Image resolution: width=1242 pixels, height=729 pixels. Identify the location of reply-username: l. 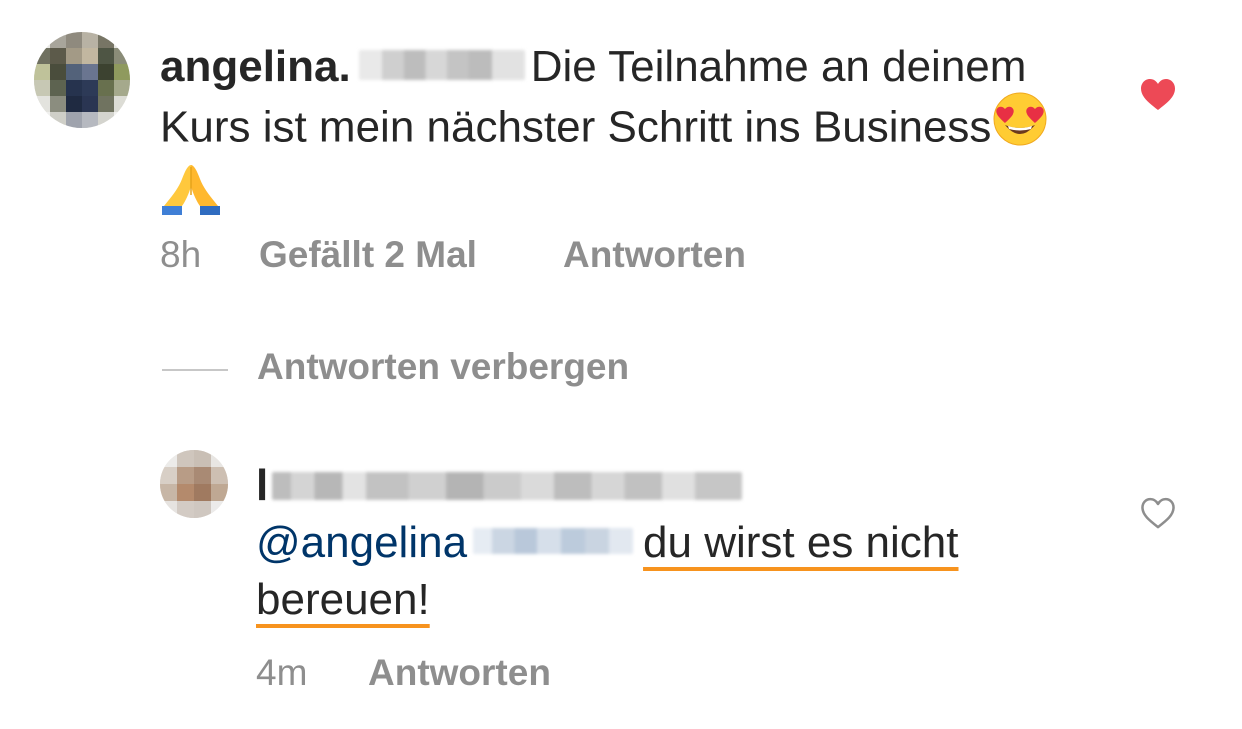
(262, 486).